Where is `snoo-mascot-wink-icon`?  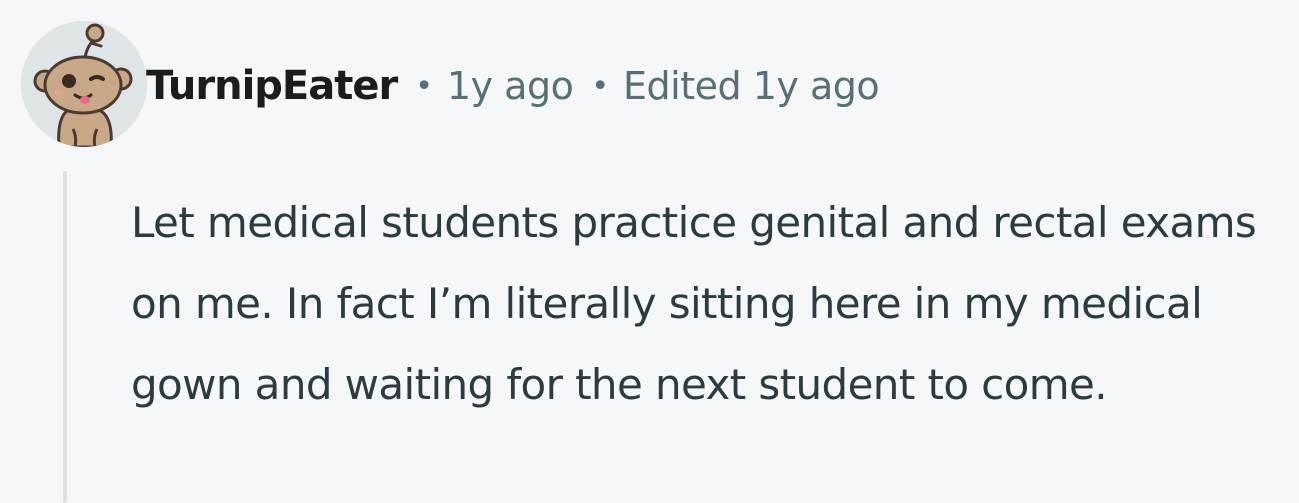 snoo-mascot-wink-icon is located at coordinates (84, 84).